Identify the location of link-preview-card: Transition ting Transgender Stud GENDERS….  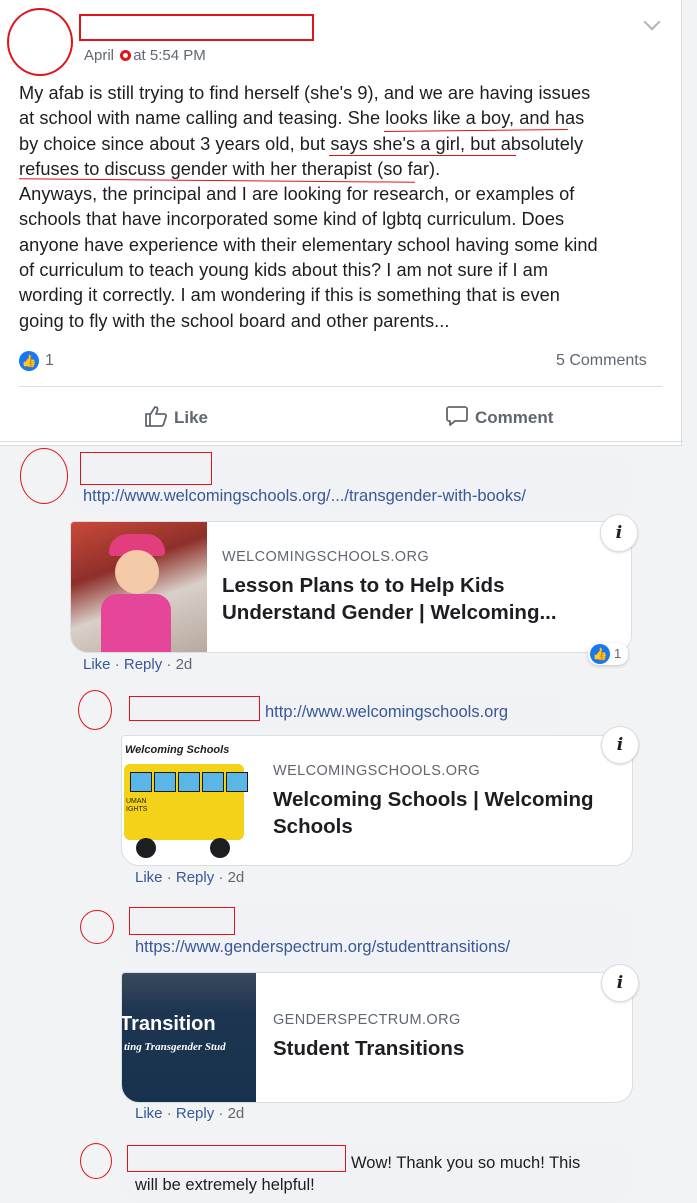
(377, 1037).